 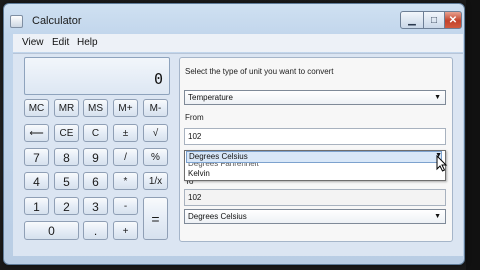 I want to click on dropdown-option-celsius: Degrees Celsius, so click(x=314, y=157).